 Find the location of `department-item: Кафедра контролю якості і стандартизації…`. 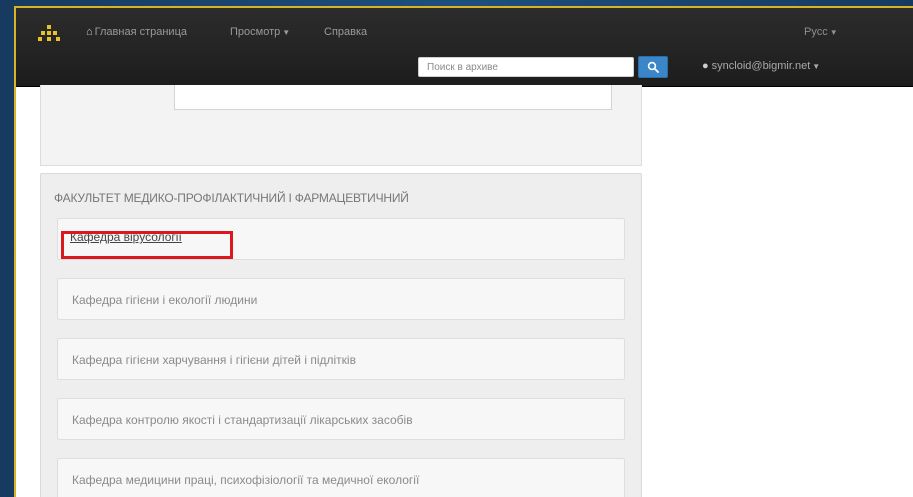

department-item: Кафедра контролю якості і стандартизації… is located at coordinates (341, 419).